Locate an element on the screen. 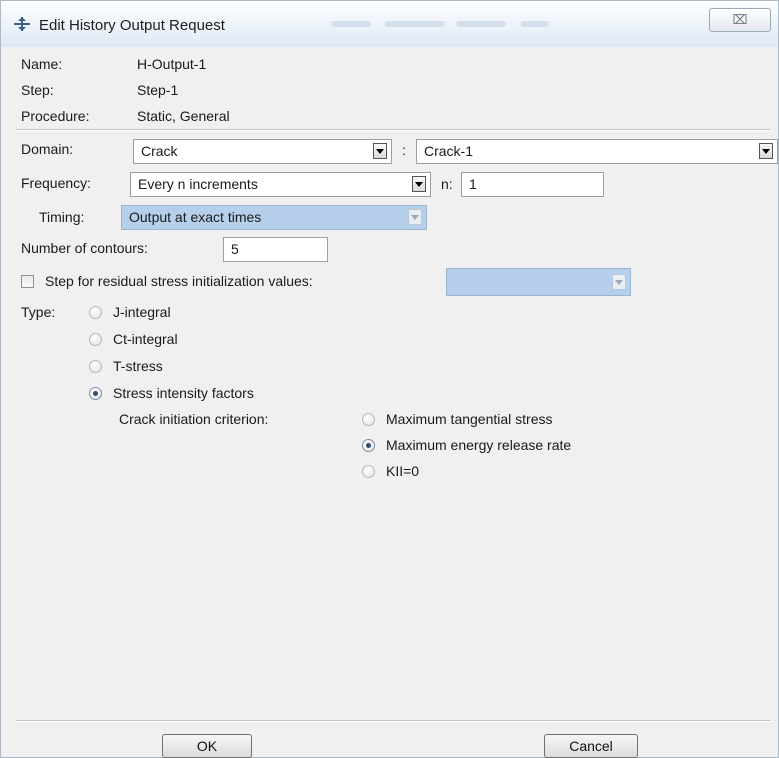  ct-integral-label: Ct-integral is located at coordinates (145, 339).